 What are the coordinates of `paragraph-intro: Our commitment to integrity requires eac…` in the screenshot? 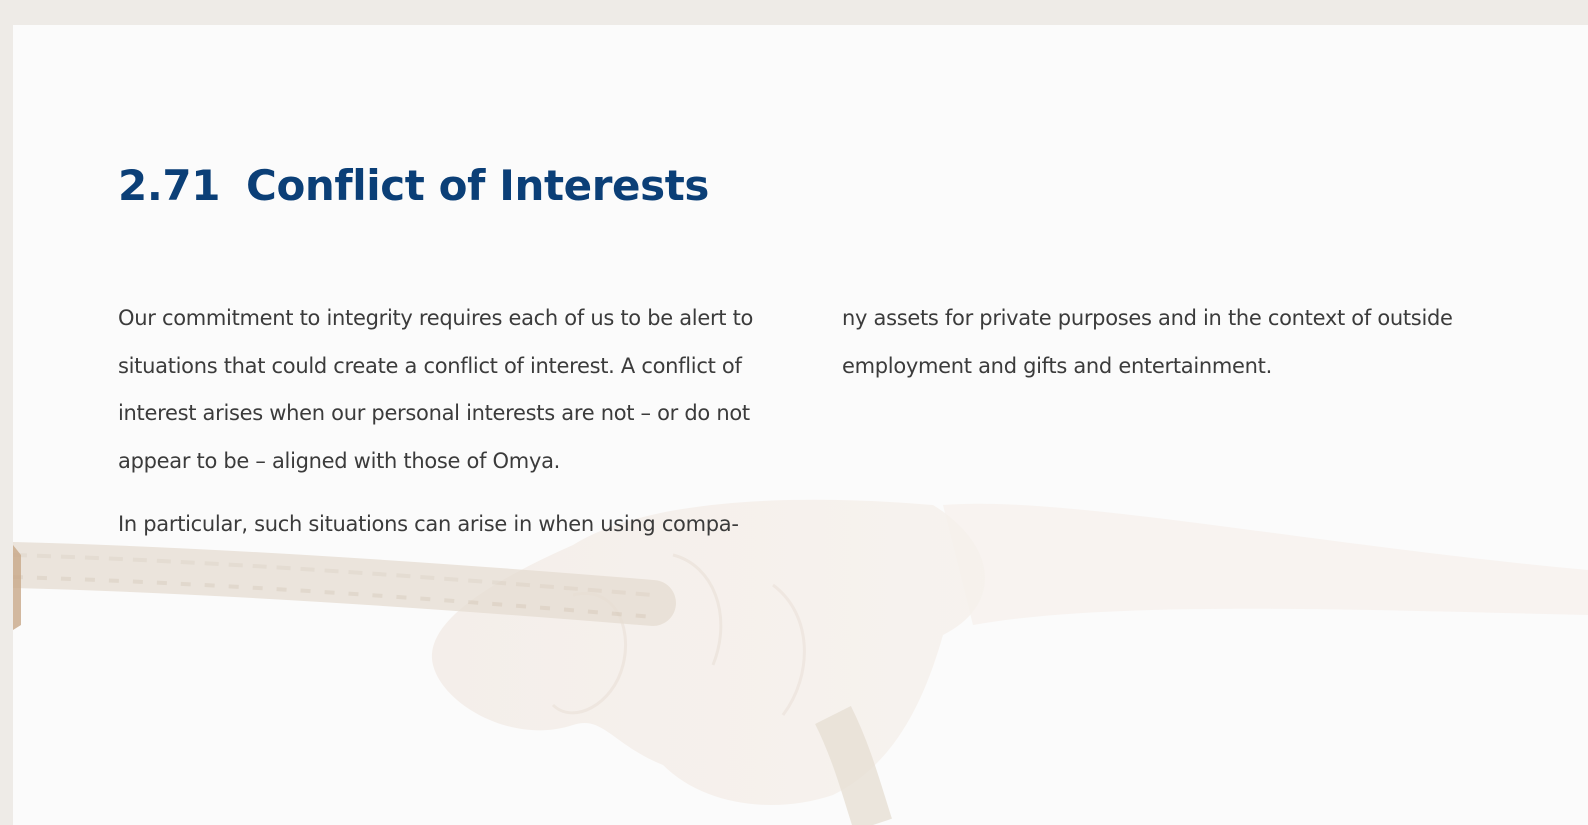 It's located at (436, 389).